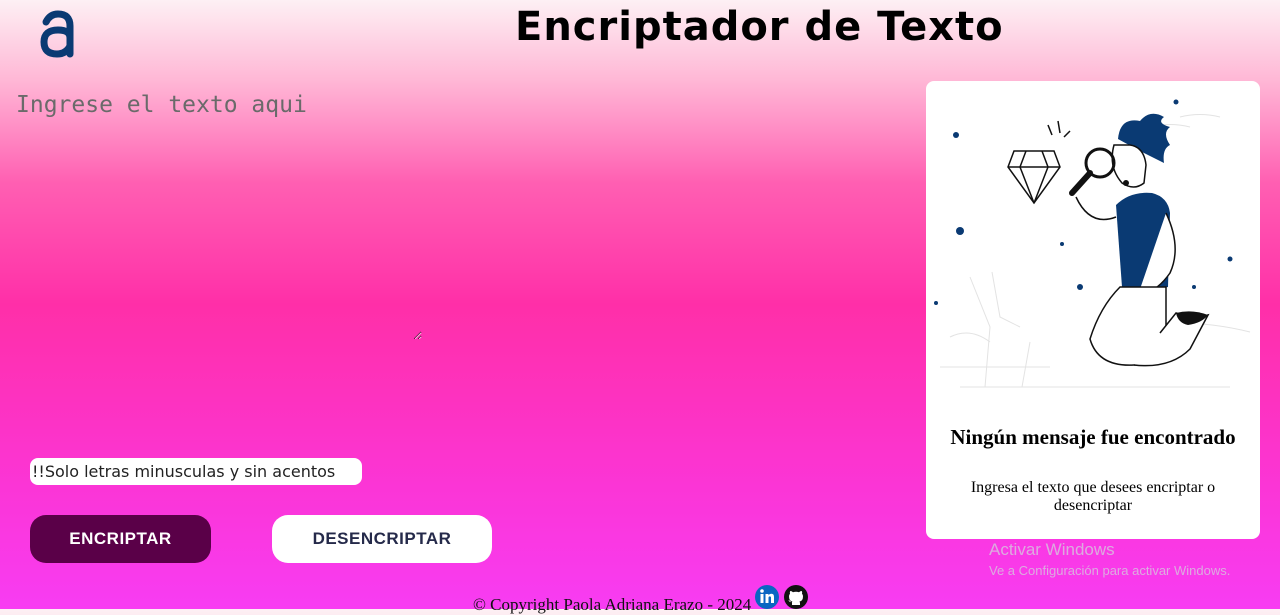  What do you see at coordinates (1092, 243) in the screenshot?
I see `person-with-magnifier-illustration` at bounding box center [1092, 243].